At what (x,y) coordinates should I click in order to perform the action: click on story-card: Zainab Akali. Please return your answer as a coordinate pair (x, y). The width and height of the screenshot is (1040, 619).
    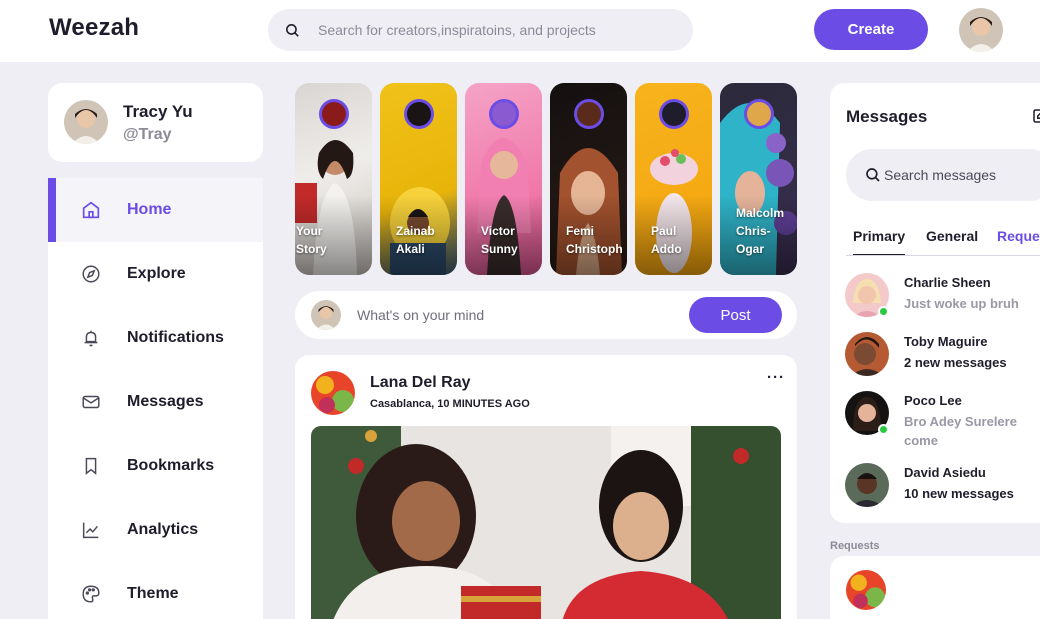
    Looking at the image, I should click on (418, 179).